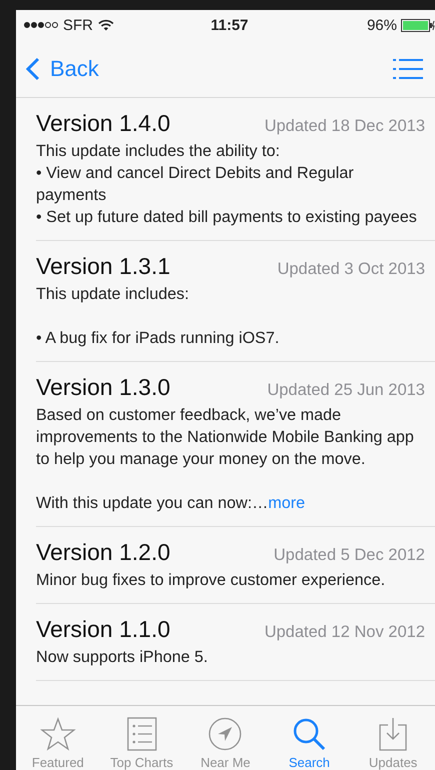 This screenshot has height=770, width=435. I want to click on release-note-text: This update includes the ability to:, so click(158, 151).